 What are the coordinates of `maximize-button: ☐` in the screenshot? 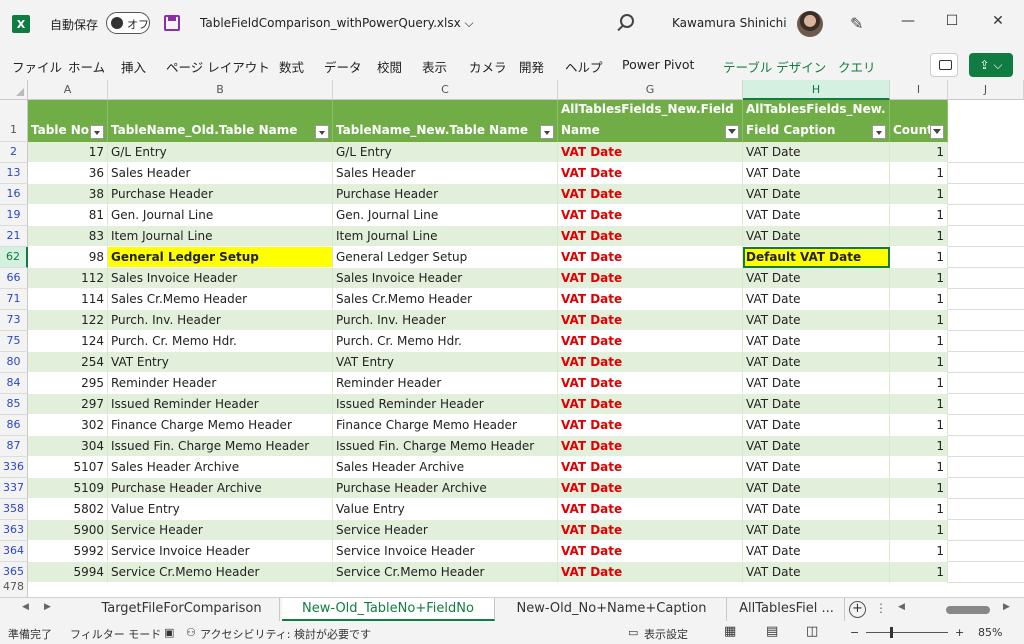 It's located at (952, 21).